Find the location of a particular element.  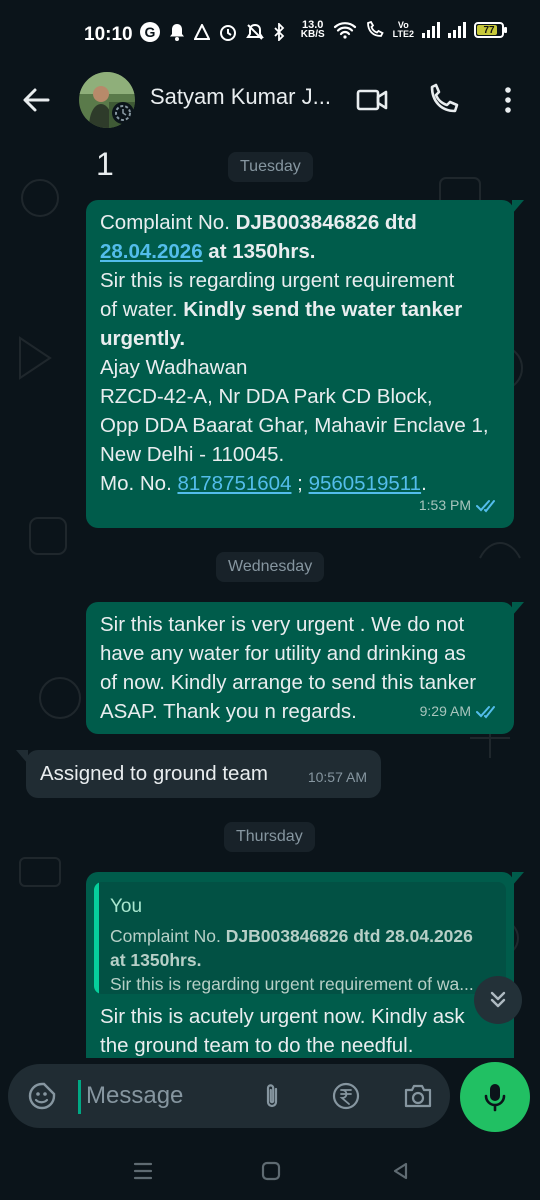

message-text: Assigned to ground team is located at coordinates (154, 773).